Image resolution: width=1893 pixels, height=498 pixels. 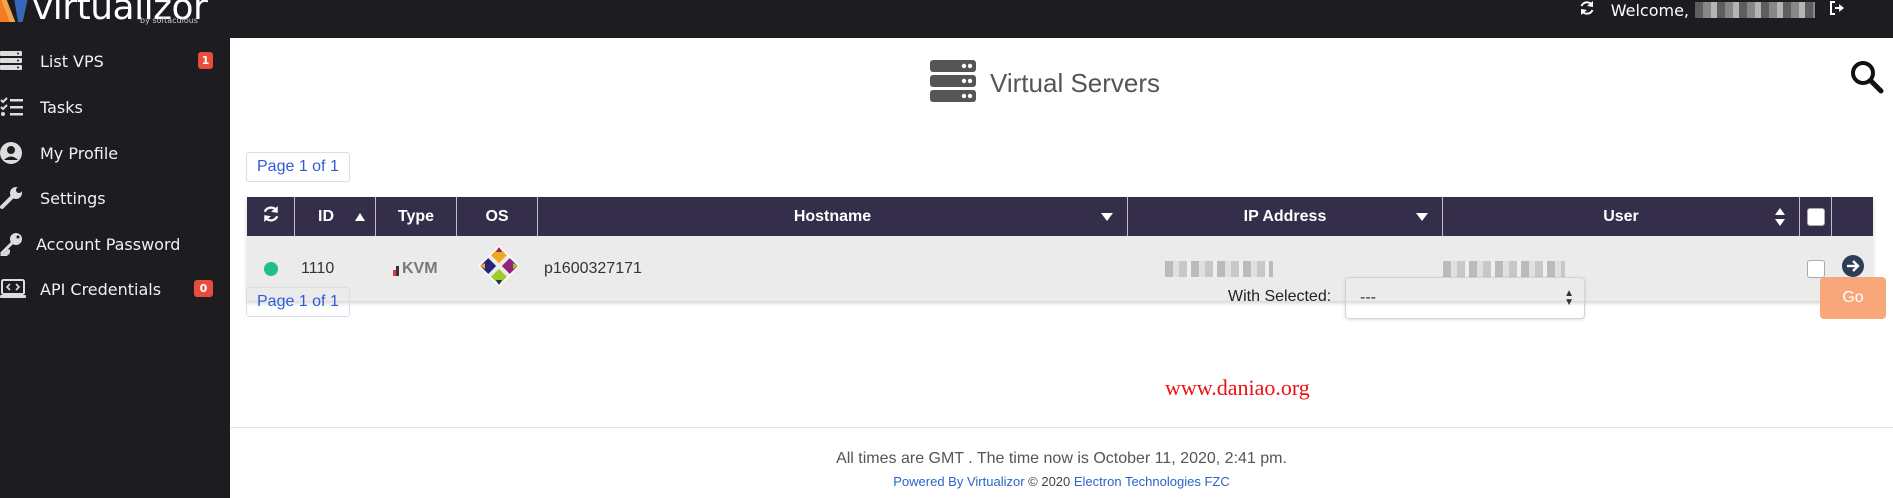 What do you see at coordinates (420, 268) in the screenshot?
I see `vps-type-label: KVM` at bounding box center [420, 268].